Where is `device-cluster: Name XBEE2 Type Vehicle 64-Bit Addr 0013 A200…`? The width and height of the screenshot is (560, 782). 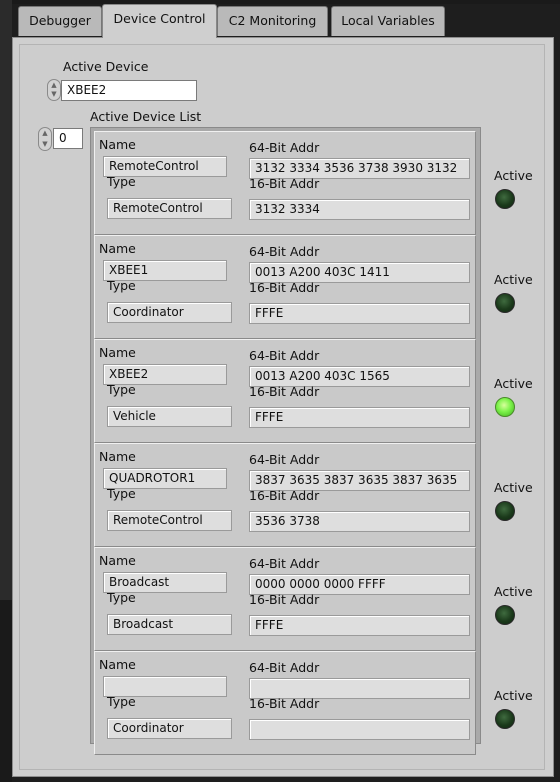
device-cluster: Name XBEE2 Type Vehicle 64-Bit Addr 0013 A200… is located at coordinates (313, 391).